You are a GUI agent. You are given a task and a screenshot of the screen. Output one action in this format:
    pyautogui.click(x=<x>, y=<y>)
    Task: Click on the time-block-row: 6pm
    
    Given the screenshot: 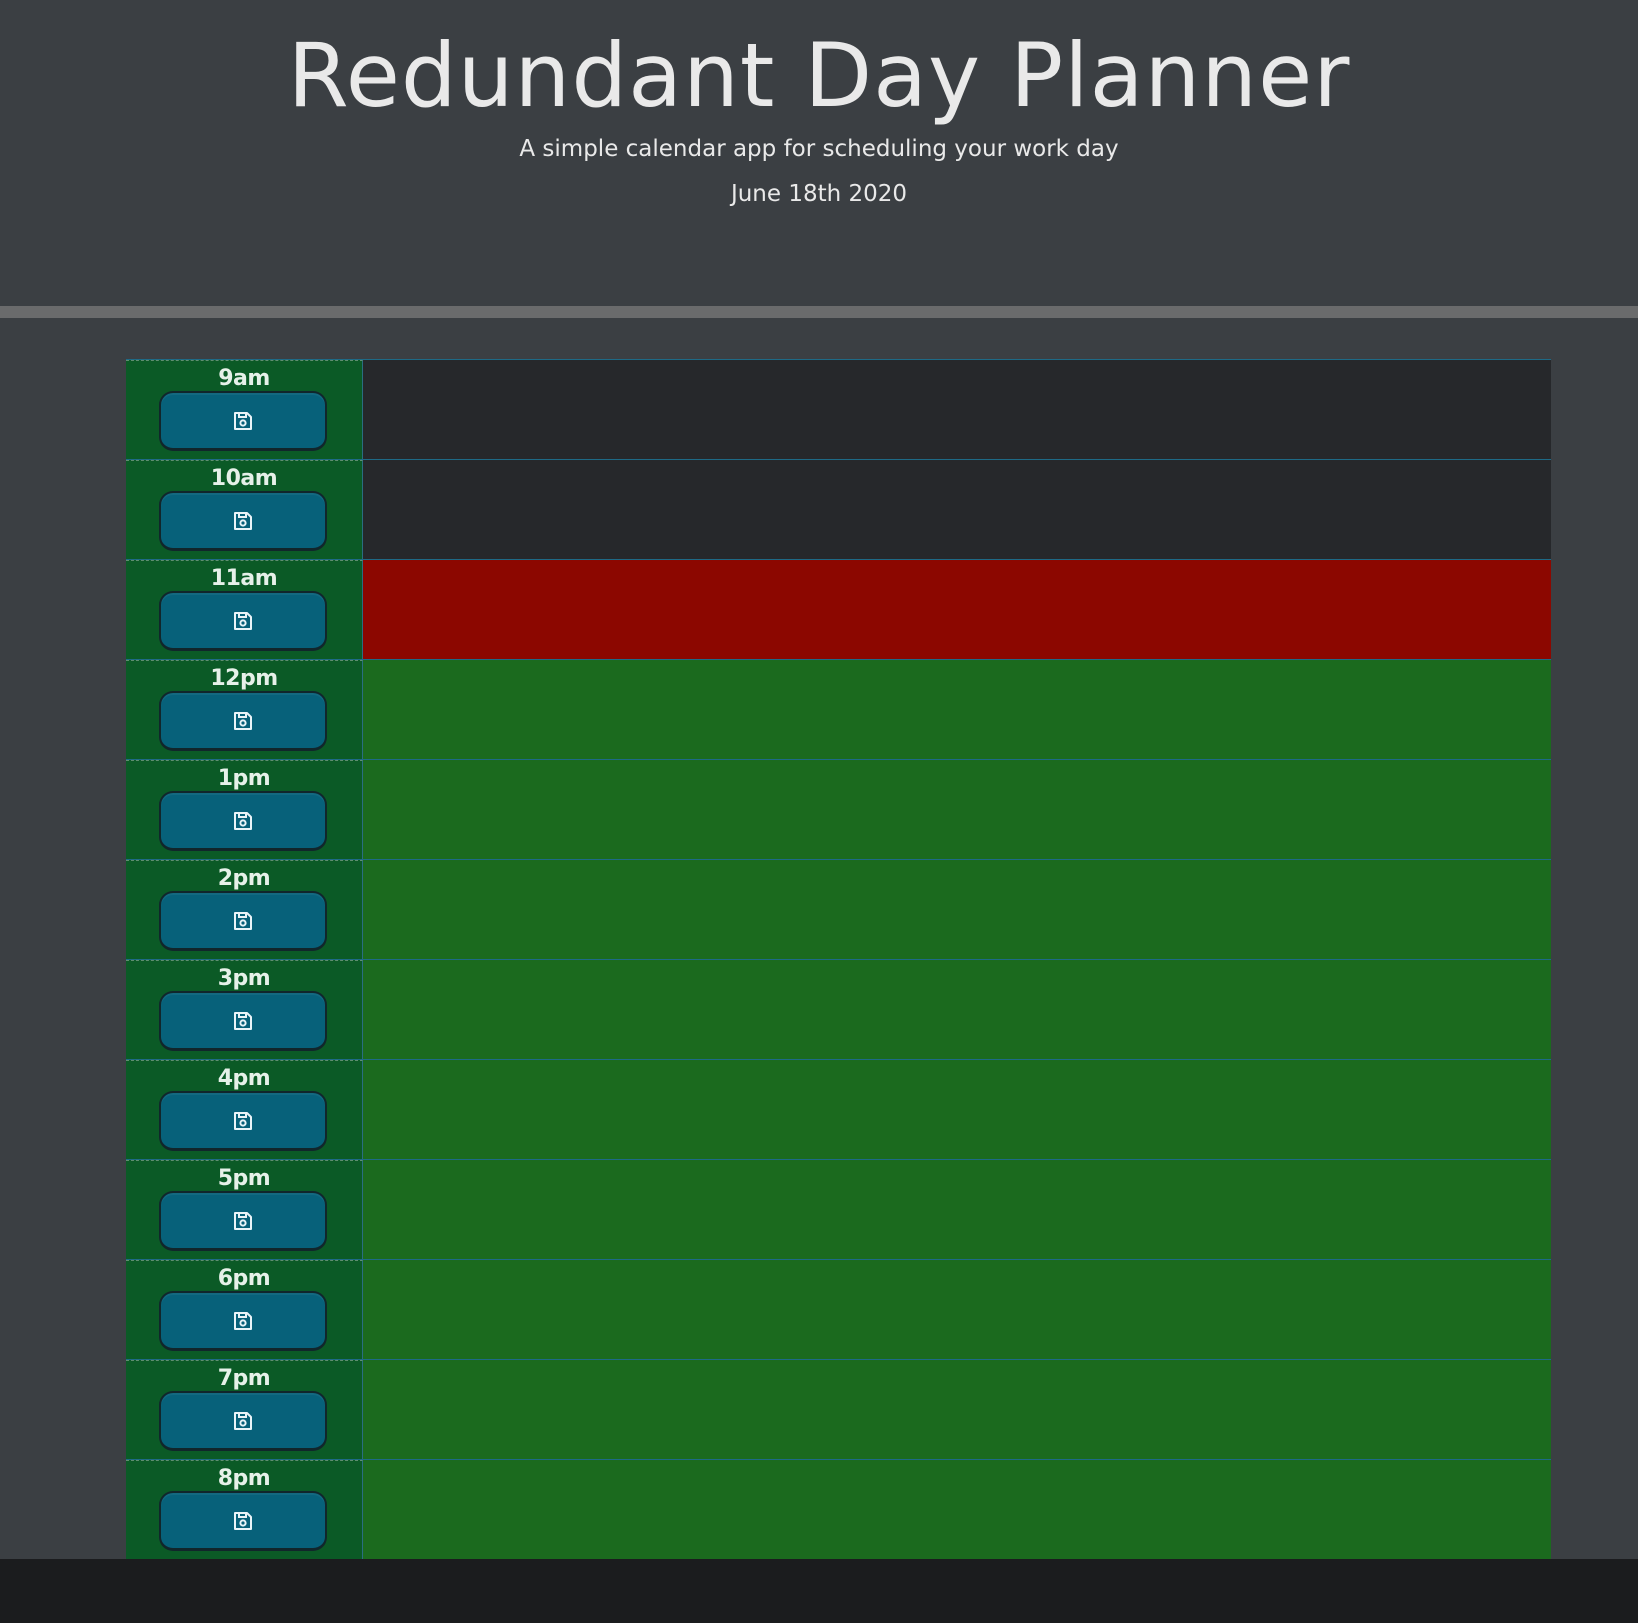 What is the action you would take?
    pyautogui.click(x=838, y=1309)
    